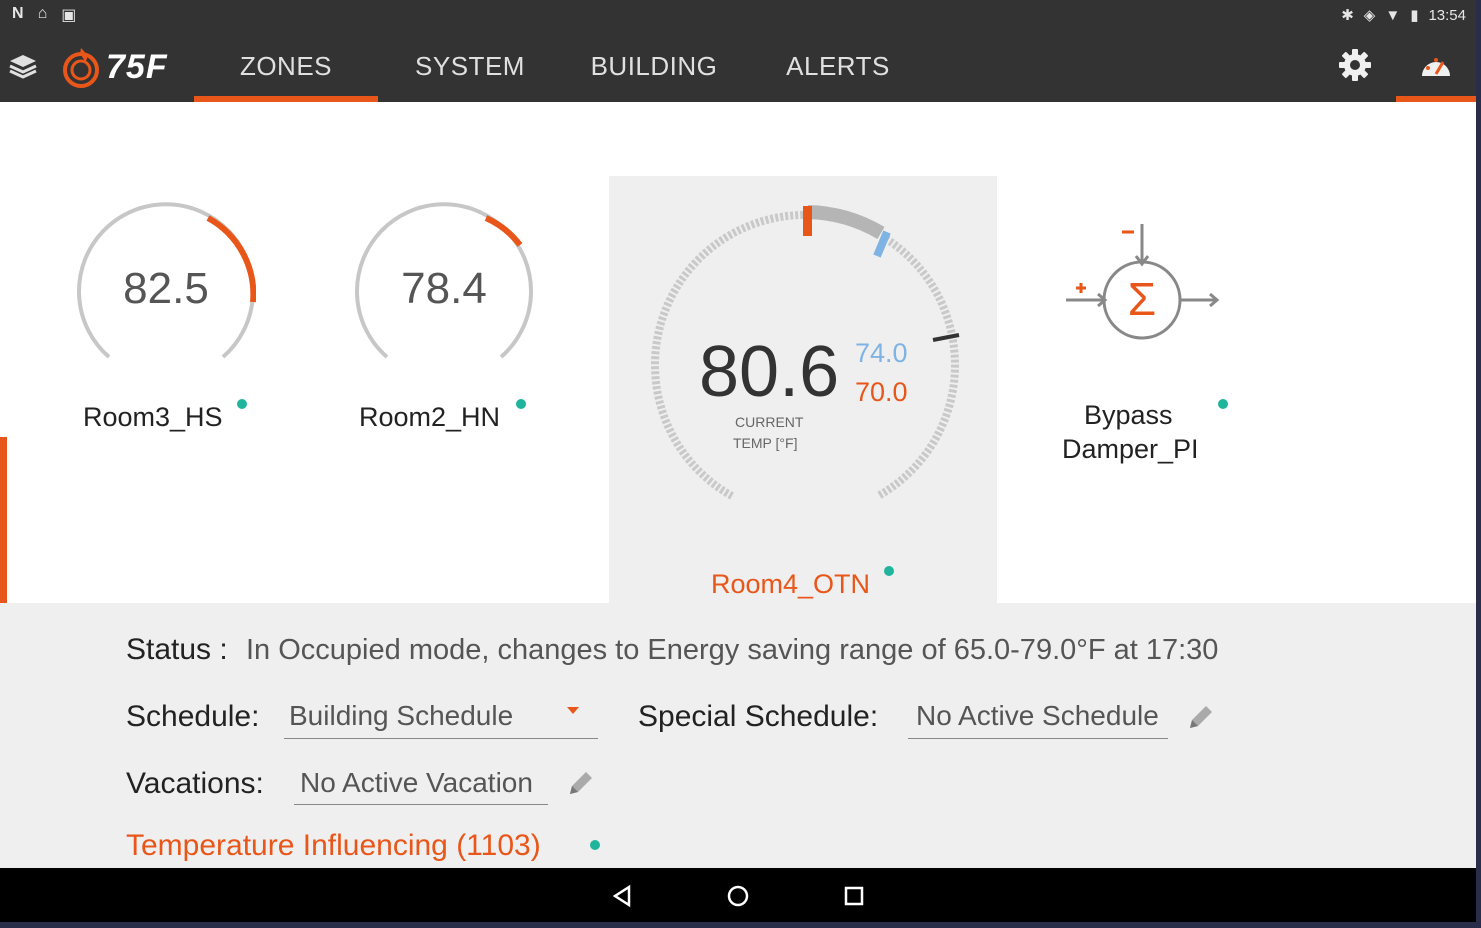  I want to click on android-nav-bar, so click(738, 895).